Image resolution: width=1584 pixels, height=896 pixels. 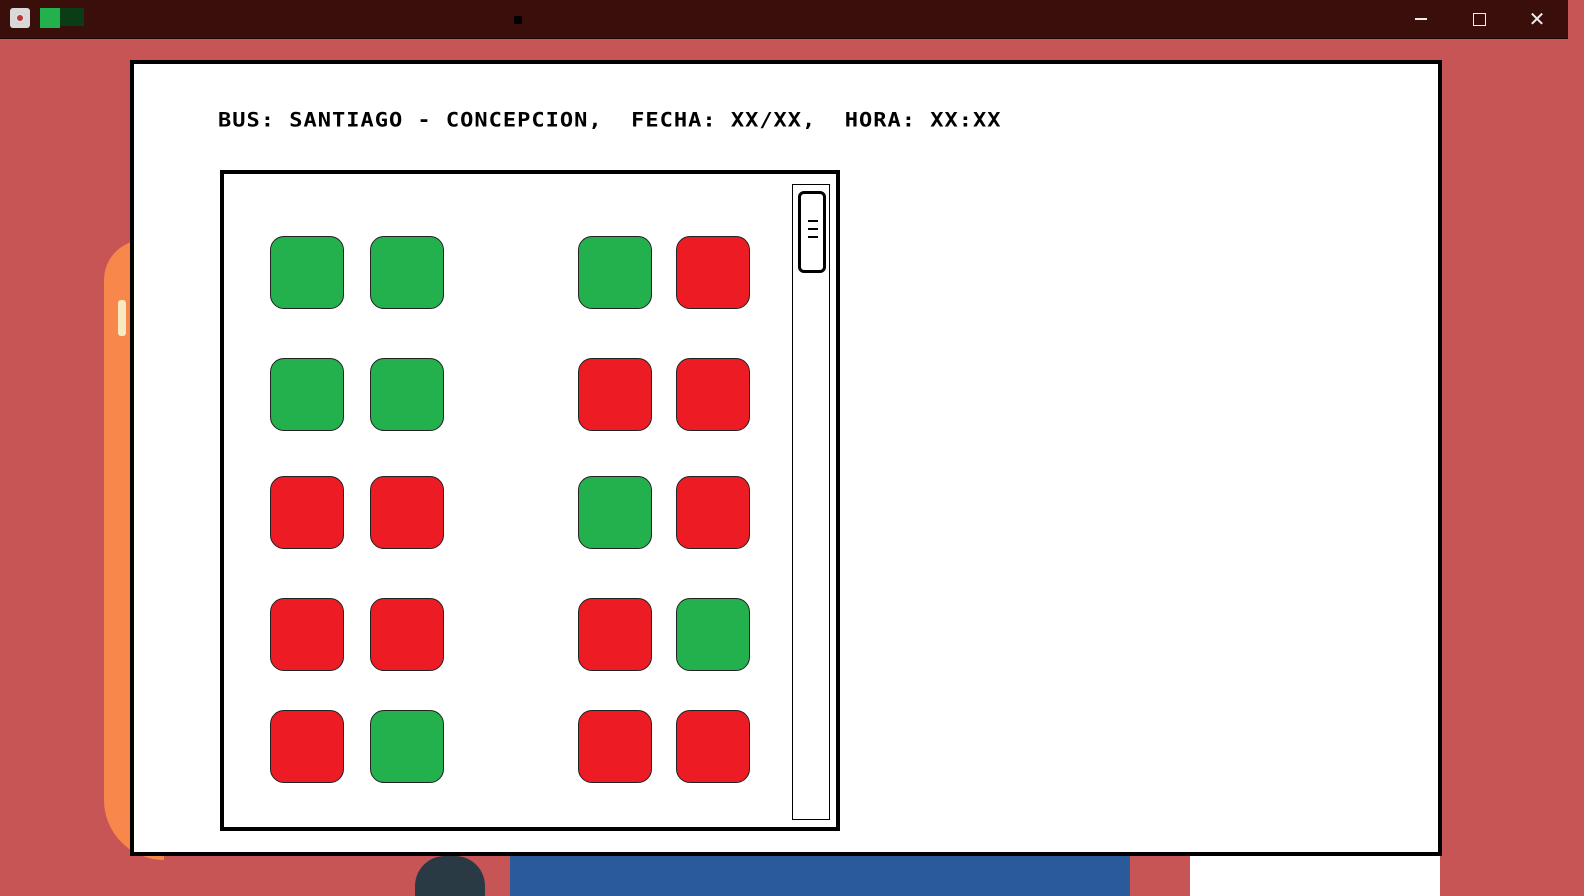 What do you see at coordinates (615, 634) in the screenshot?
I see `seat-4-3-taken` at bounding box center [615, 634].